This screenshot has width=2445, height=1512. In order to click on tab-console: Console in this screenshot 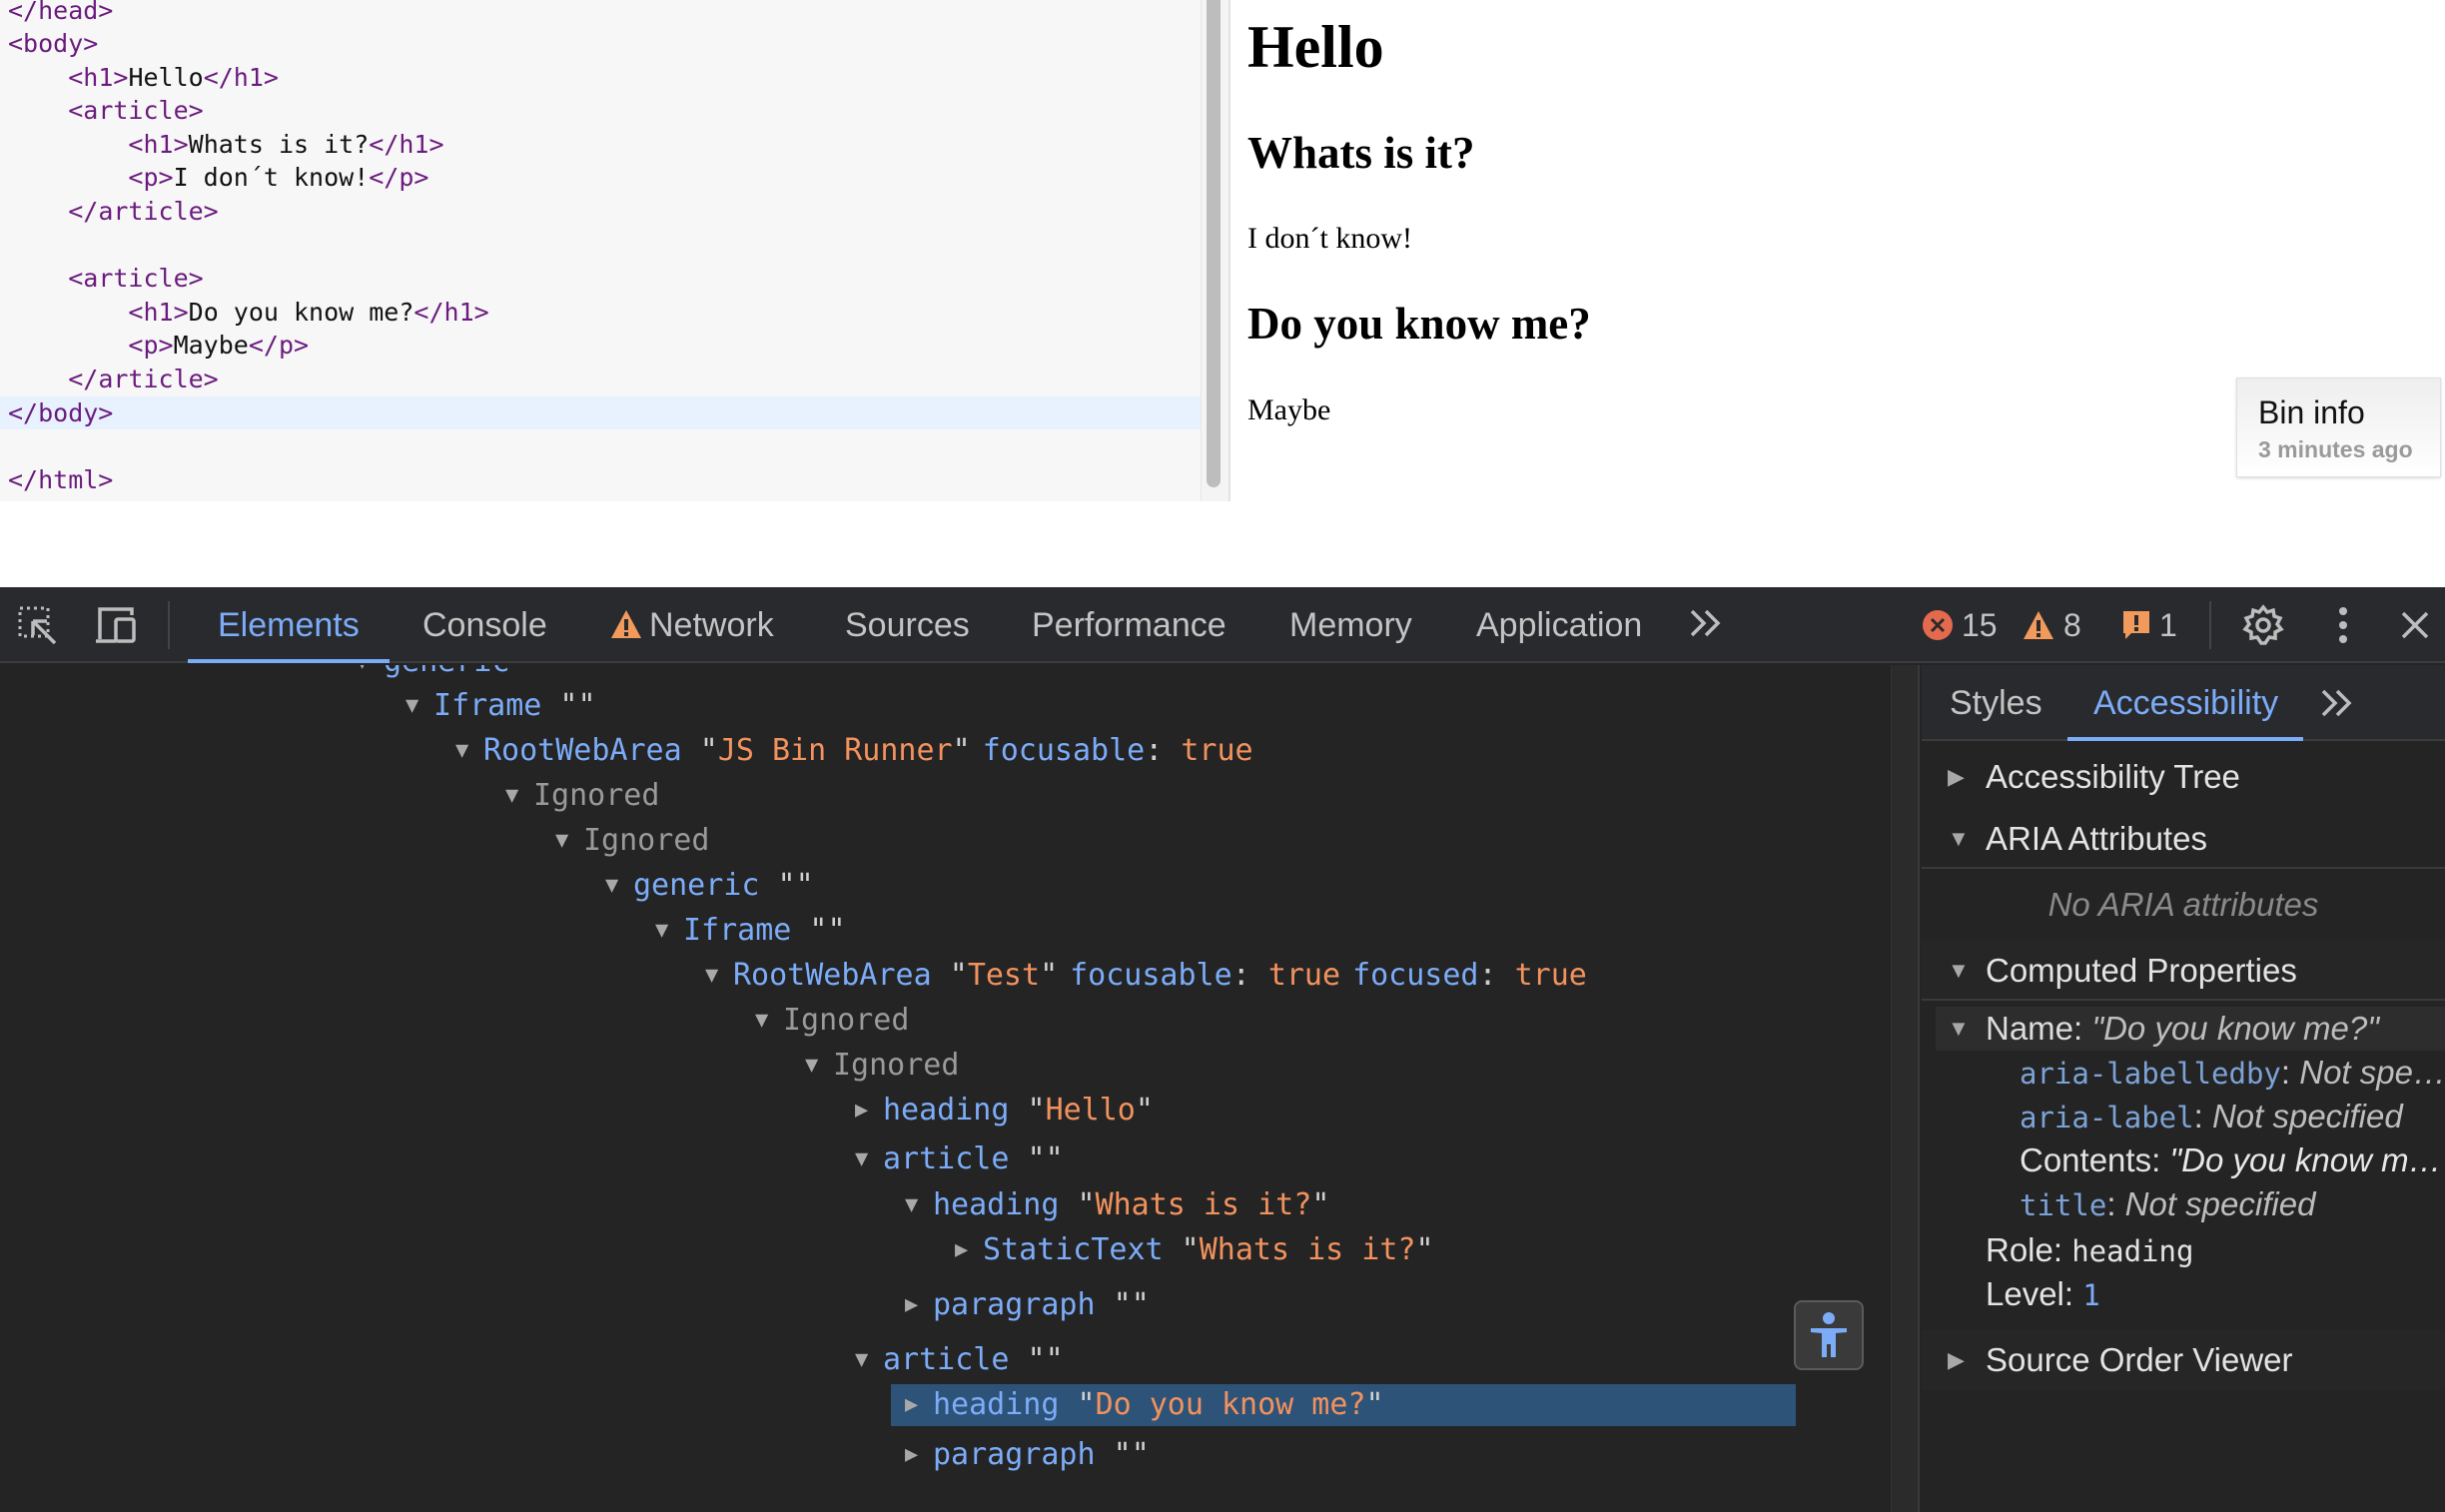, I will do `click(484, 625)`.